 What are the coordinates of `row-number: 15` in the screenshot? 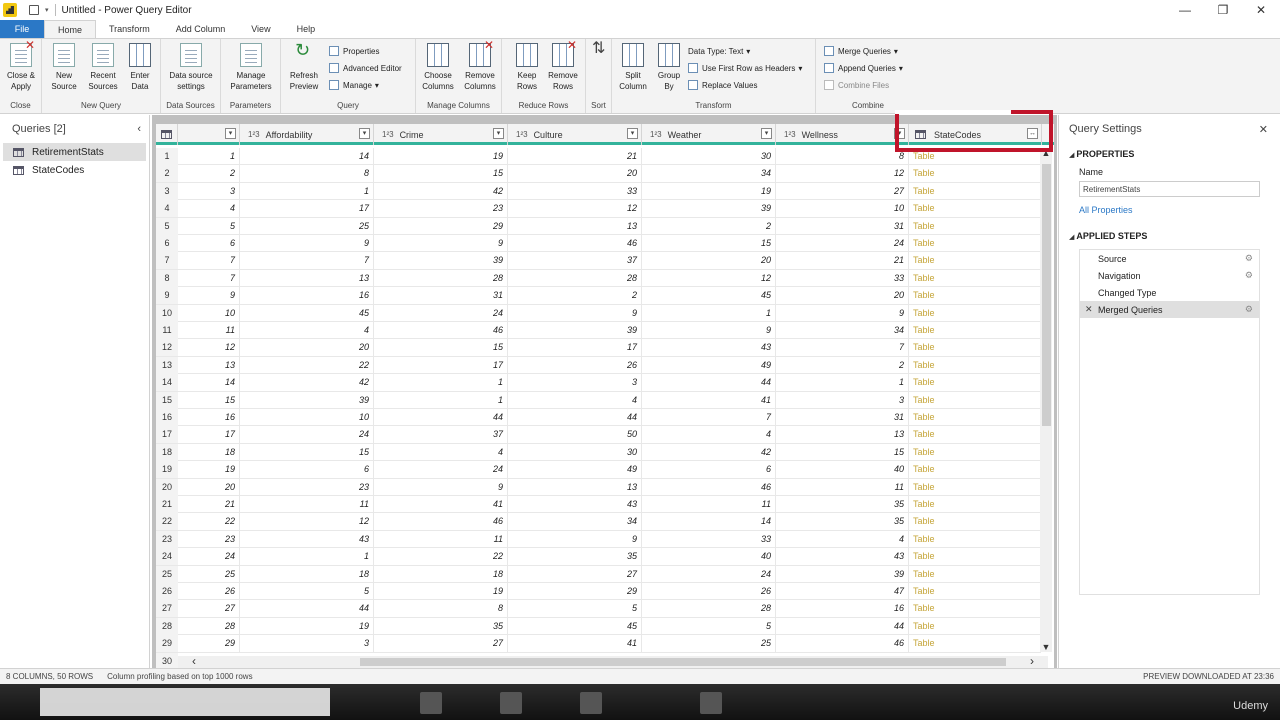 It's located at (167, 400).